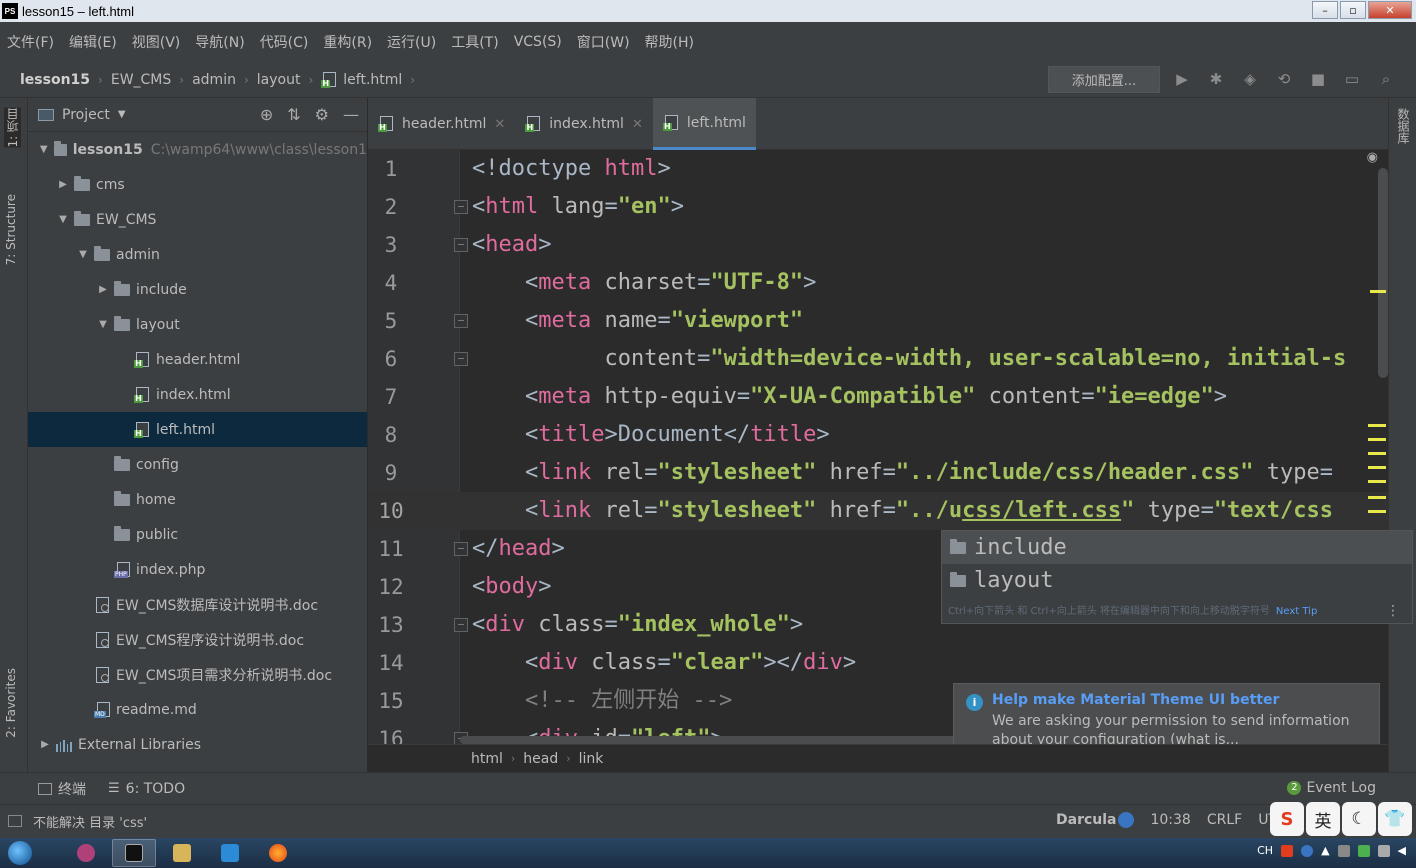  Describe the element at coordinates (1287, 819) in the screenshot. I see `sogou-icon: S` at that location.